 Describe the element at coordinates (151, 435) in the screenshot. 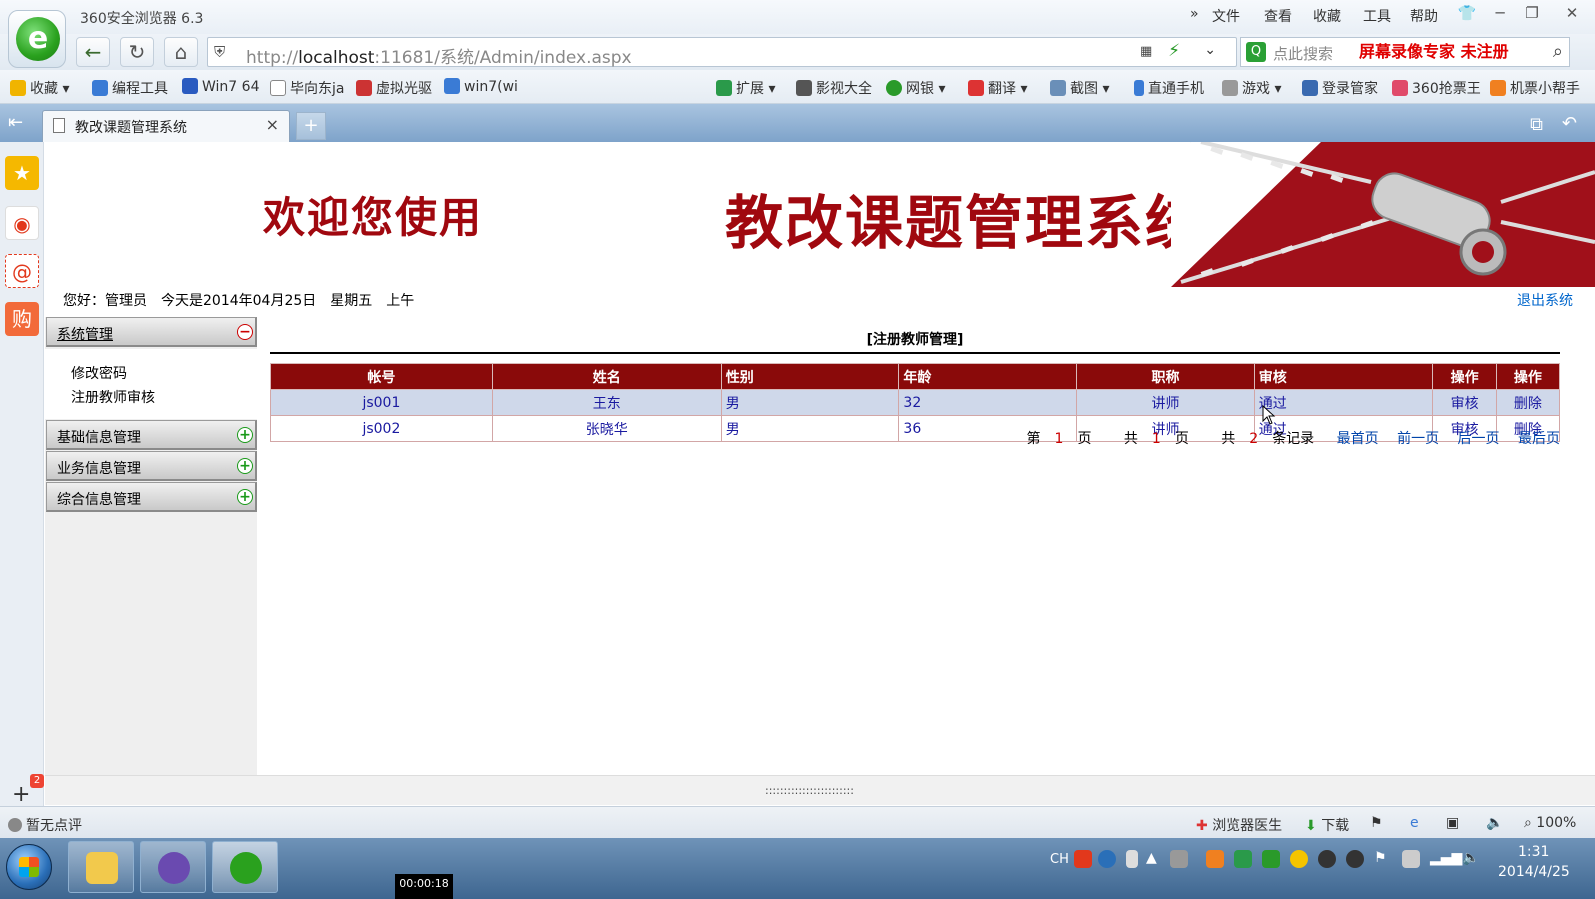

I see `menu-section-basic: 基础信息管理 +` at that location.